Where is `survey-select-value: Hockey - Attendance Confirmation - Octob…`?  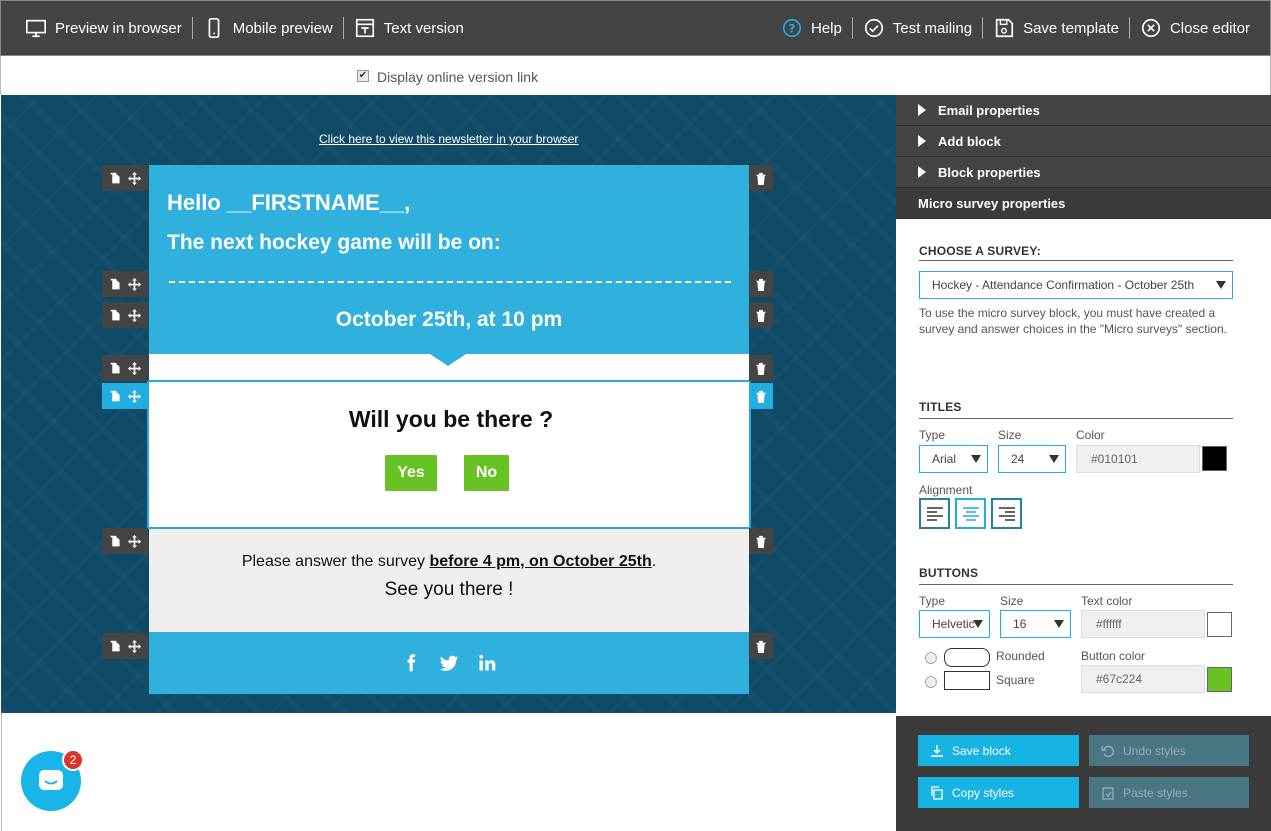
survey-select-value: Hockey - Attendance Confirmation - Octob… is located at coordinates (1063, 285).